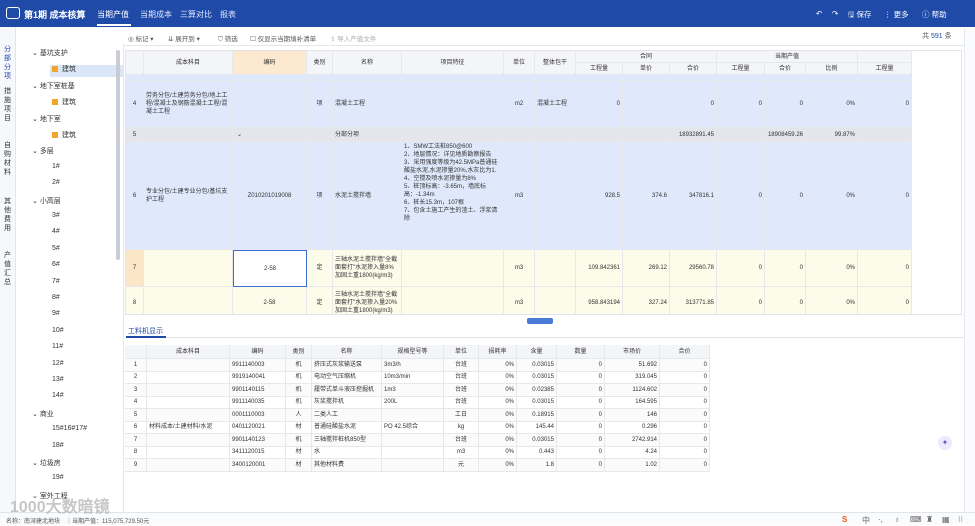 This screenshot has height=526, width=975. What do you see at coordinates (188, 104) in the screenshot?
I see `table-cell: 劳务分包/土建劳务分包/地上工程/混凝土及钢筋混凝土工程/混凝土工程` at bounding box center [188, 104].